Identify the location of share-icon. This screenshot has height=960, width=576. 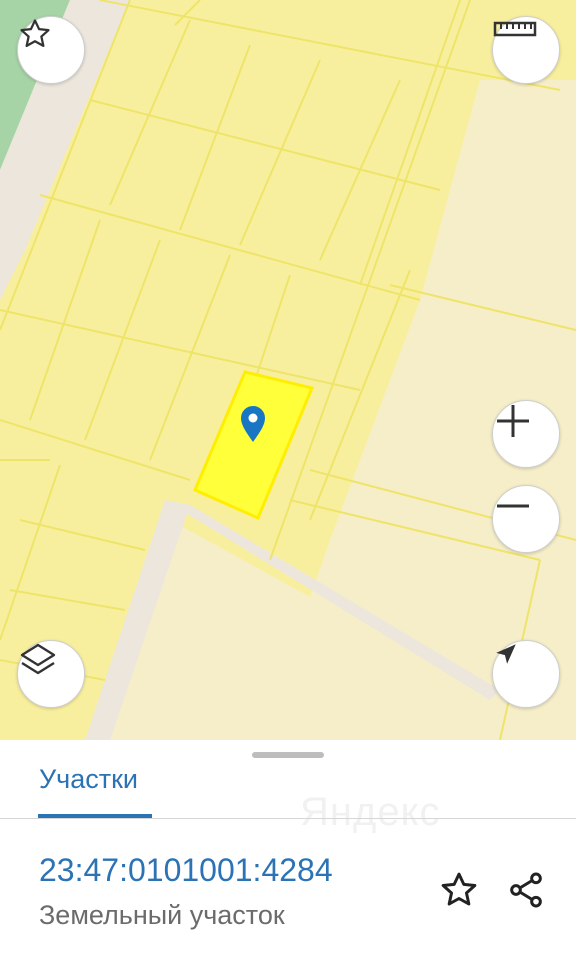
(526, 890).